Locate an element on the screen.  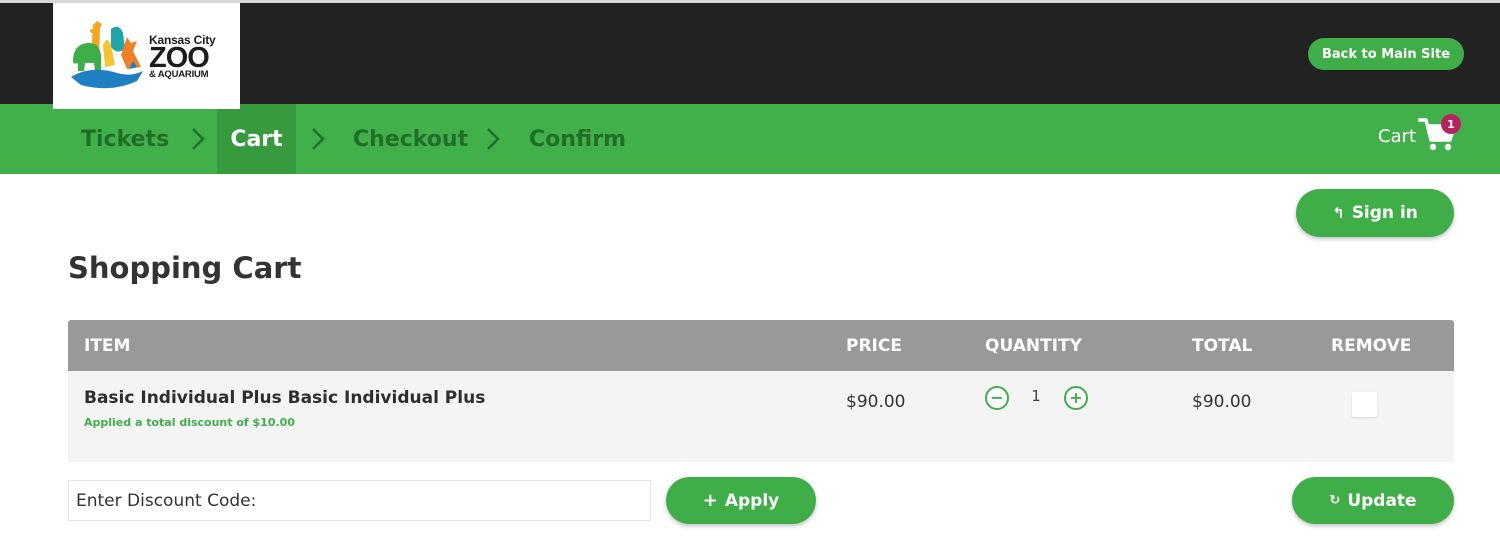
site-logo: Kansas City ZOO & AQUARIUM is located at coordinates (146, 56).